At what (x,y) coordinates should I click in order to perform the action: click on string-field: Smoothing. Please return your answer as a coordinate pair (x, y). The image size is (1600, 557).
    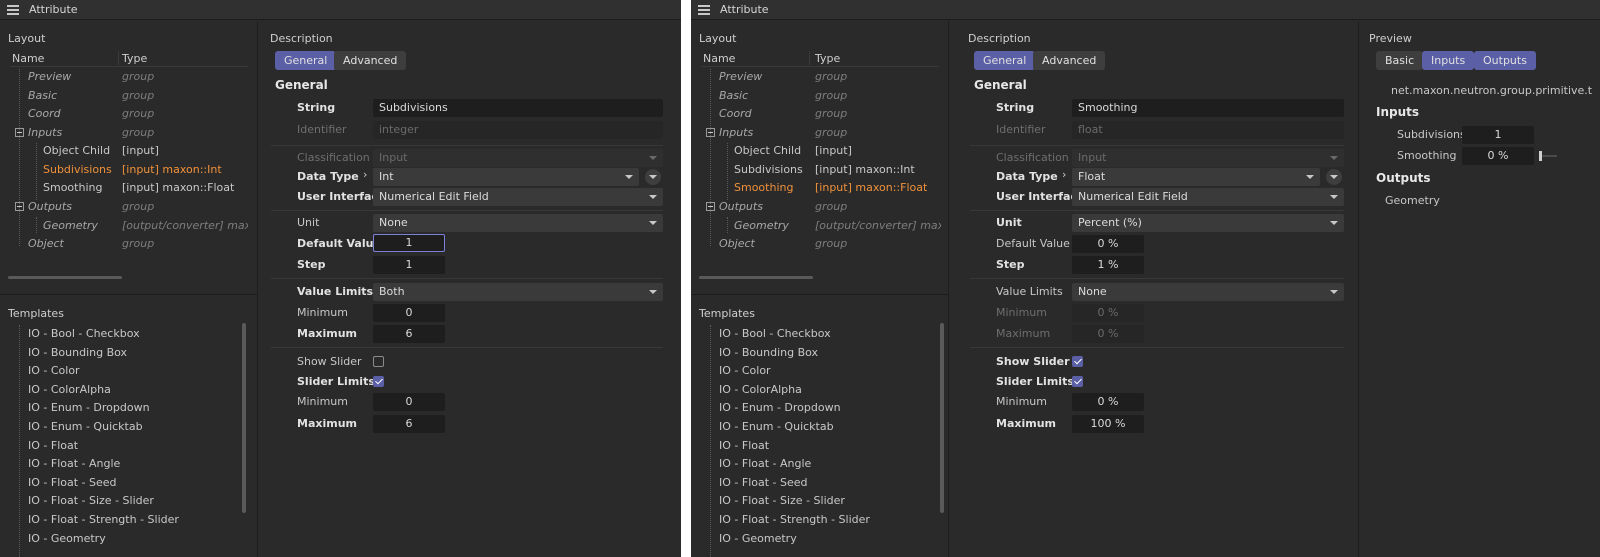
    Looking at the image, I should click on (1208, 108).